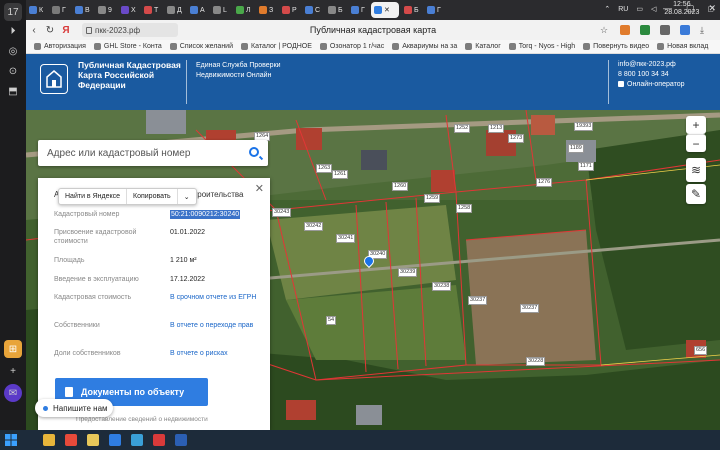 Image resolution: width=720 pixels, height=450 pixels. Describe the element at coordinates (464, 208) in the screenshot. I see `parcel-number: 1258` at that location.